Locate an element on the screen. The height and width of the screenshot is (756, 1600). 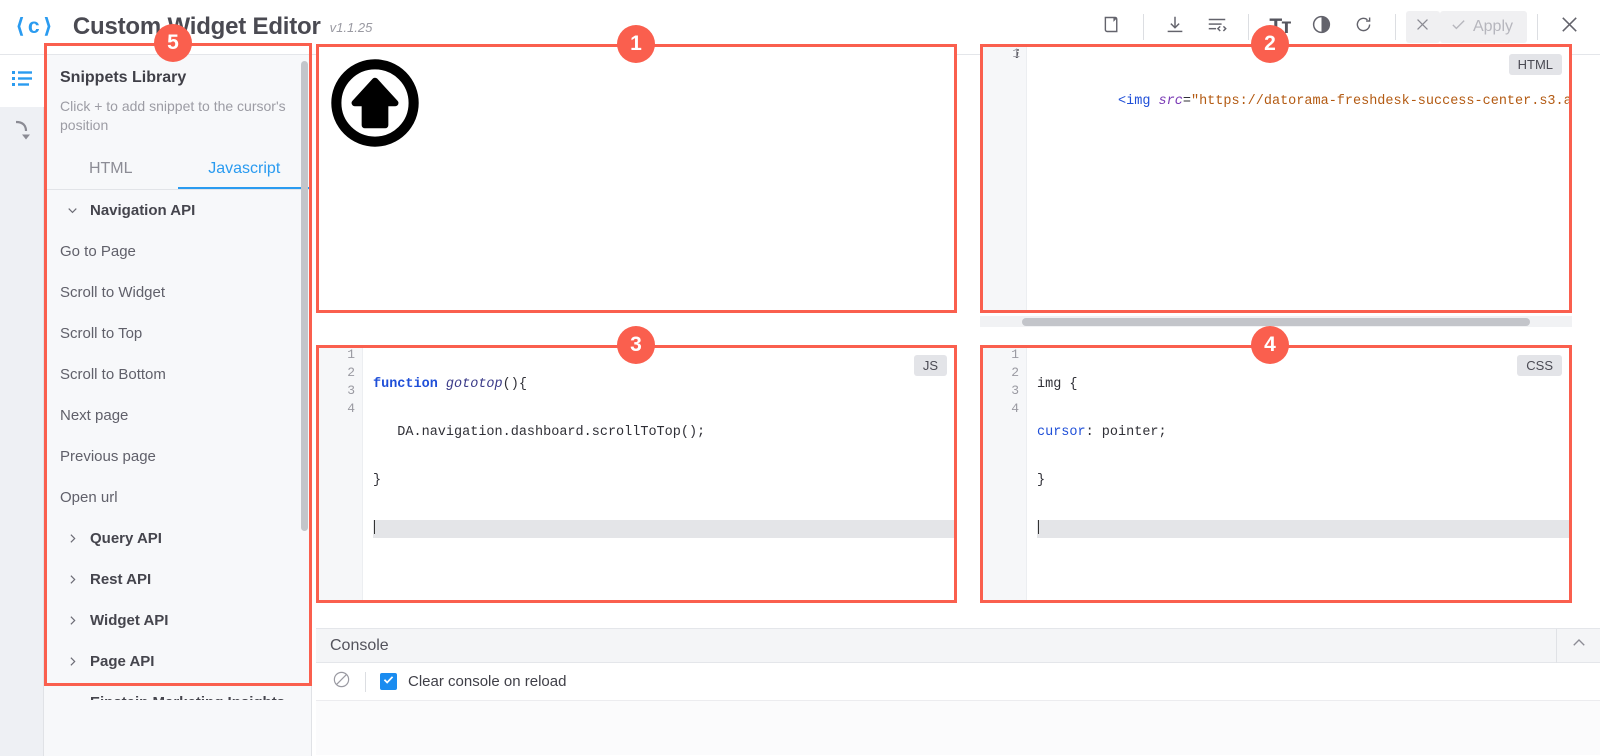
snippet-group-label: Rest API is located at coordinates (121, 579).